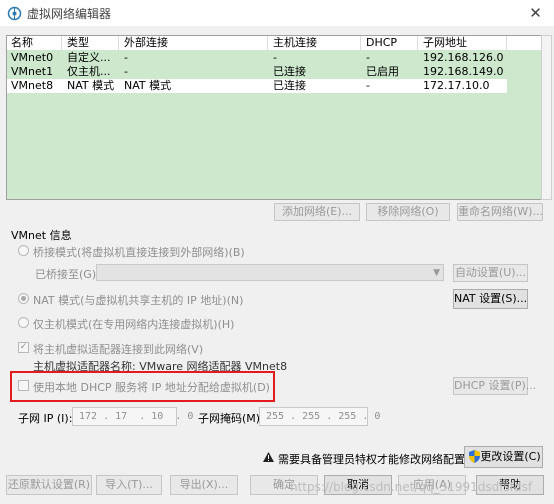  I want to click on table-row-selected: VMnet8 NAT 模式 NAT 模式 已连接 - 172.17.10.0, so click(257, 86).